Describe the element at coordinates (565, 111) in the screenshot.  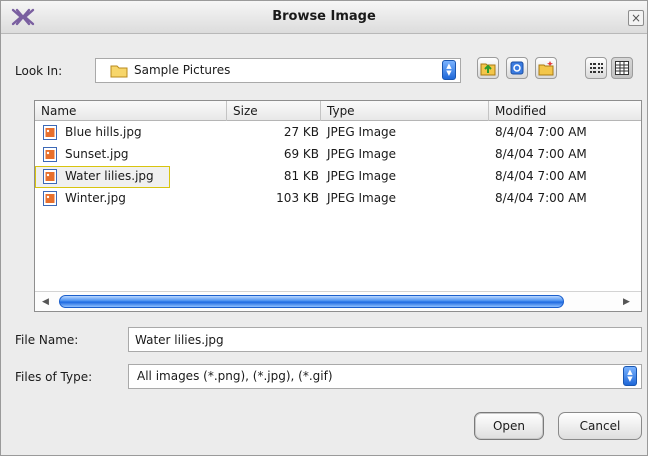
I see `column-header-modified: Modified` at that location.